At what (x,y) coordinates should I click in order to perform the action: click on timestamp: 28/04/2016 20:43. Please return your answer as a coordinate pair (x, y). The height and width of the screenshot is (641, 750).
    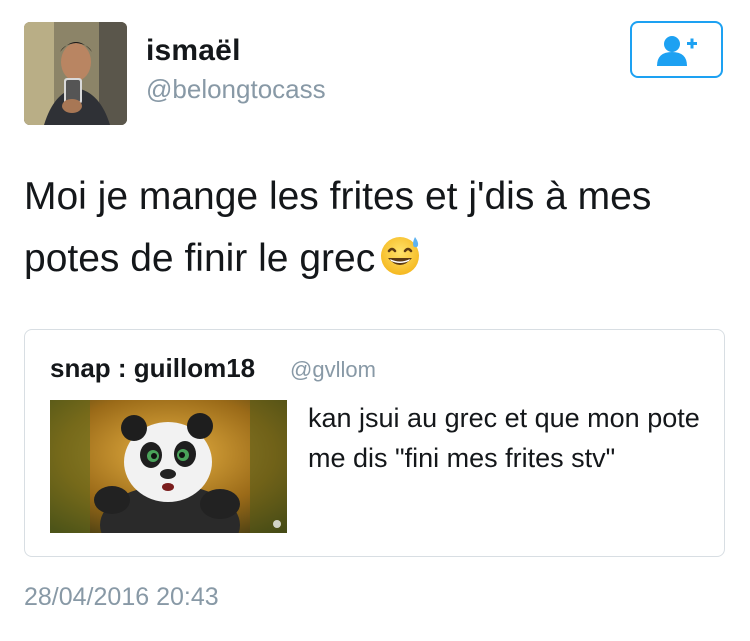
    Looking at the image, I should click on (121, 597).